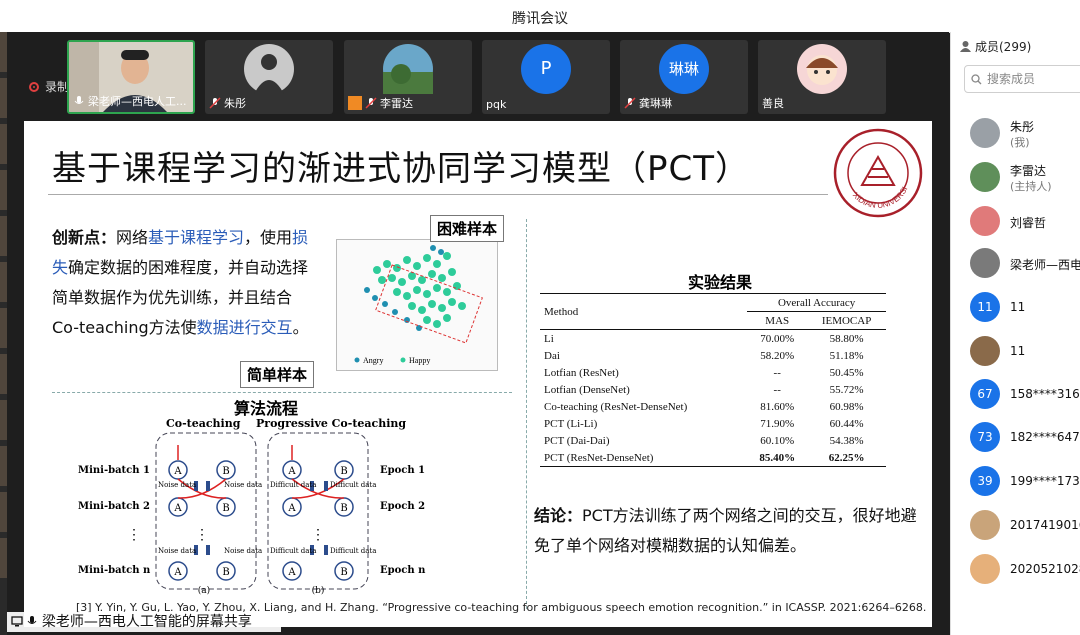 This screenshot has height=635, width=1080. What do you see at coordinates (1022, 79) in the screenshot?
I see `member-search-input: 搜索成员` at bounding box center [1022, 79].